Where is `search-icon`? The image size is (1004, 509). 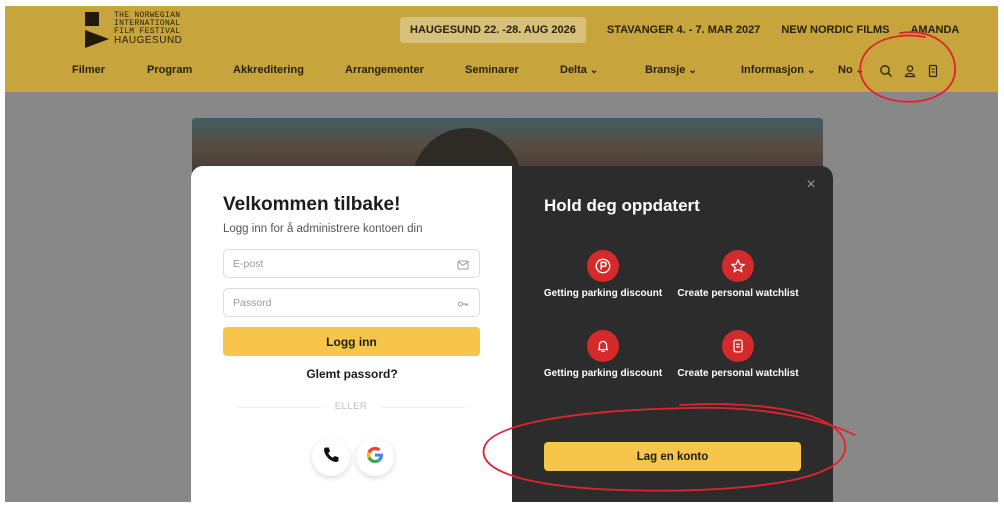
search-icon is located at coordinates (886, 71).